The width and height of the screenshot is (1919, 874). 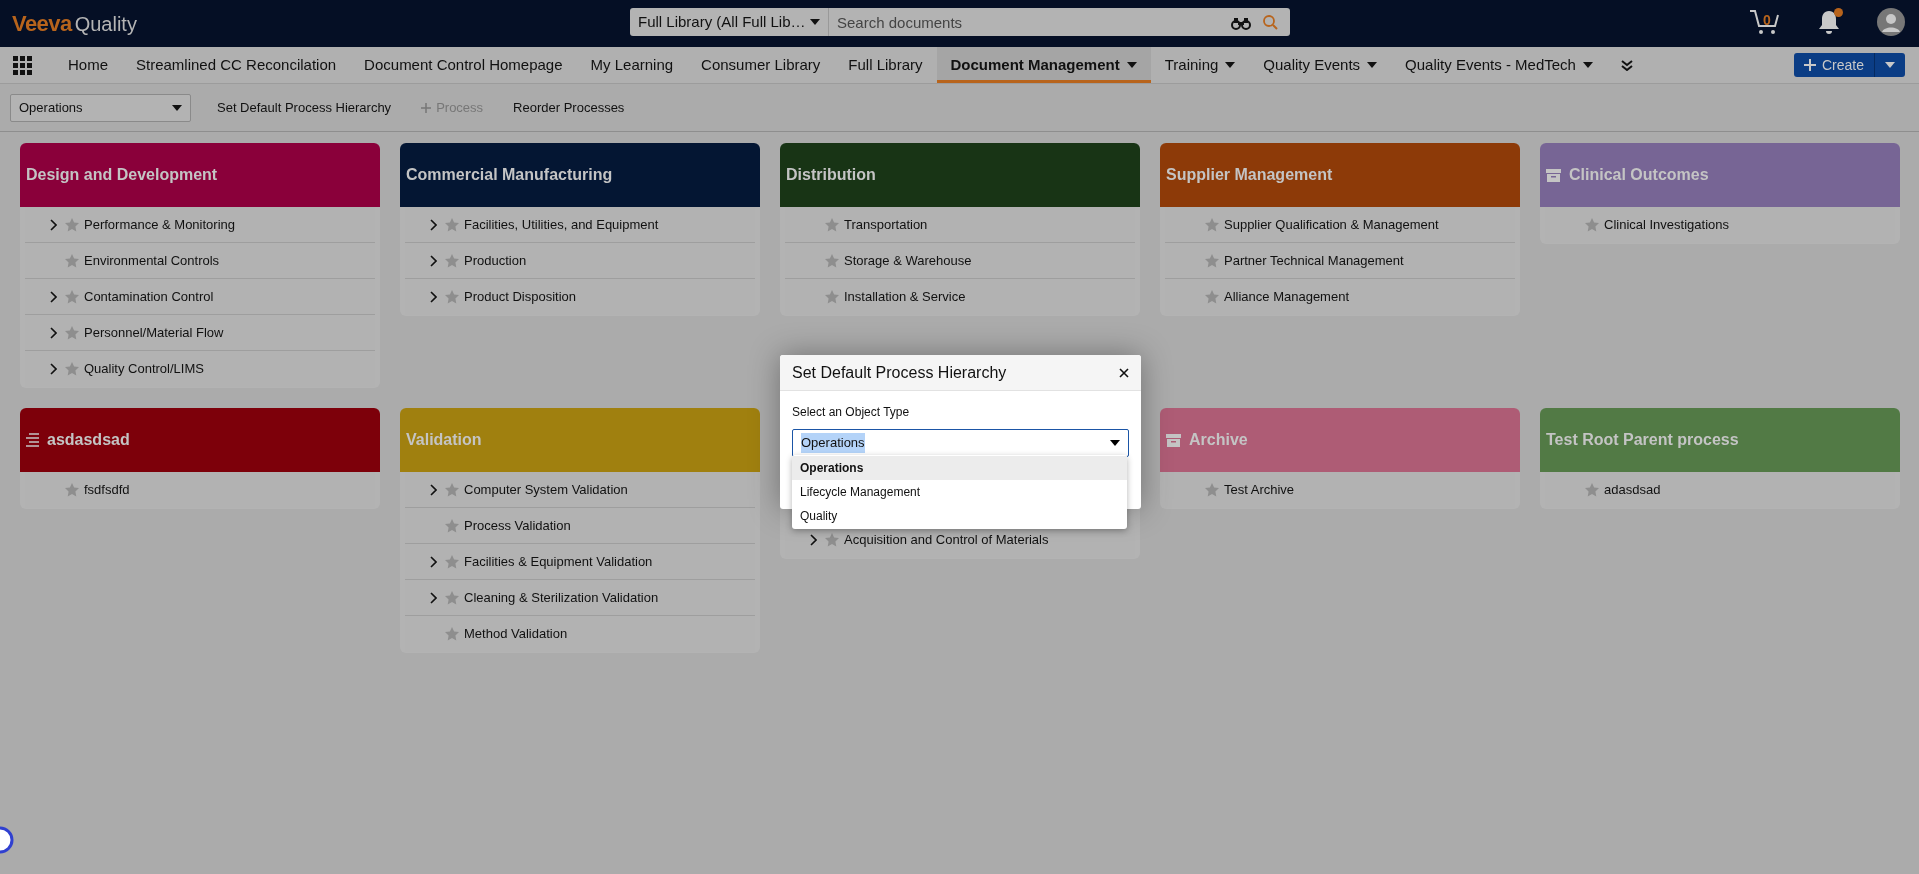 I want to click on object-type-select: Operations, so click(x=100, y=107).